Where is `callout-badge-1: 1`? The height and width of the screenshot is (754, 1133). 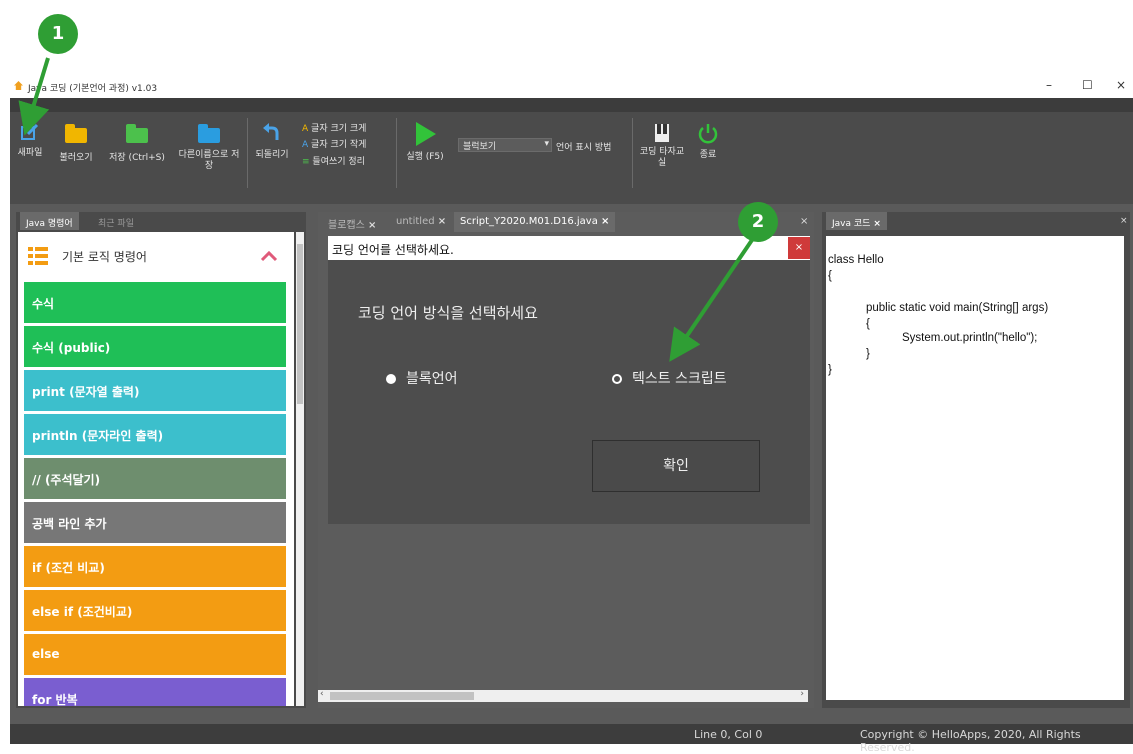
callout-badge-1: 1 is located at coordinates (58, 34).